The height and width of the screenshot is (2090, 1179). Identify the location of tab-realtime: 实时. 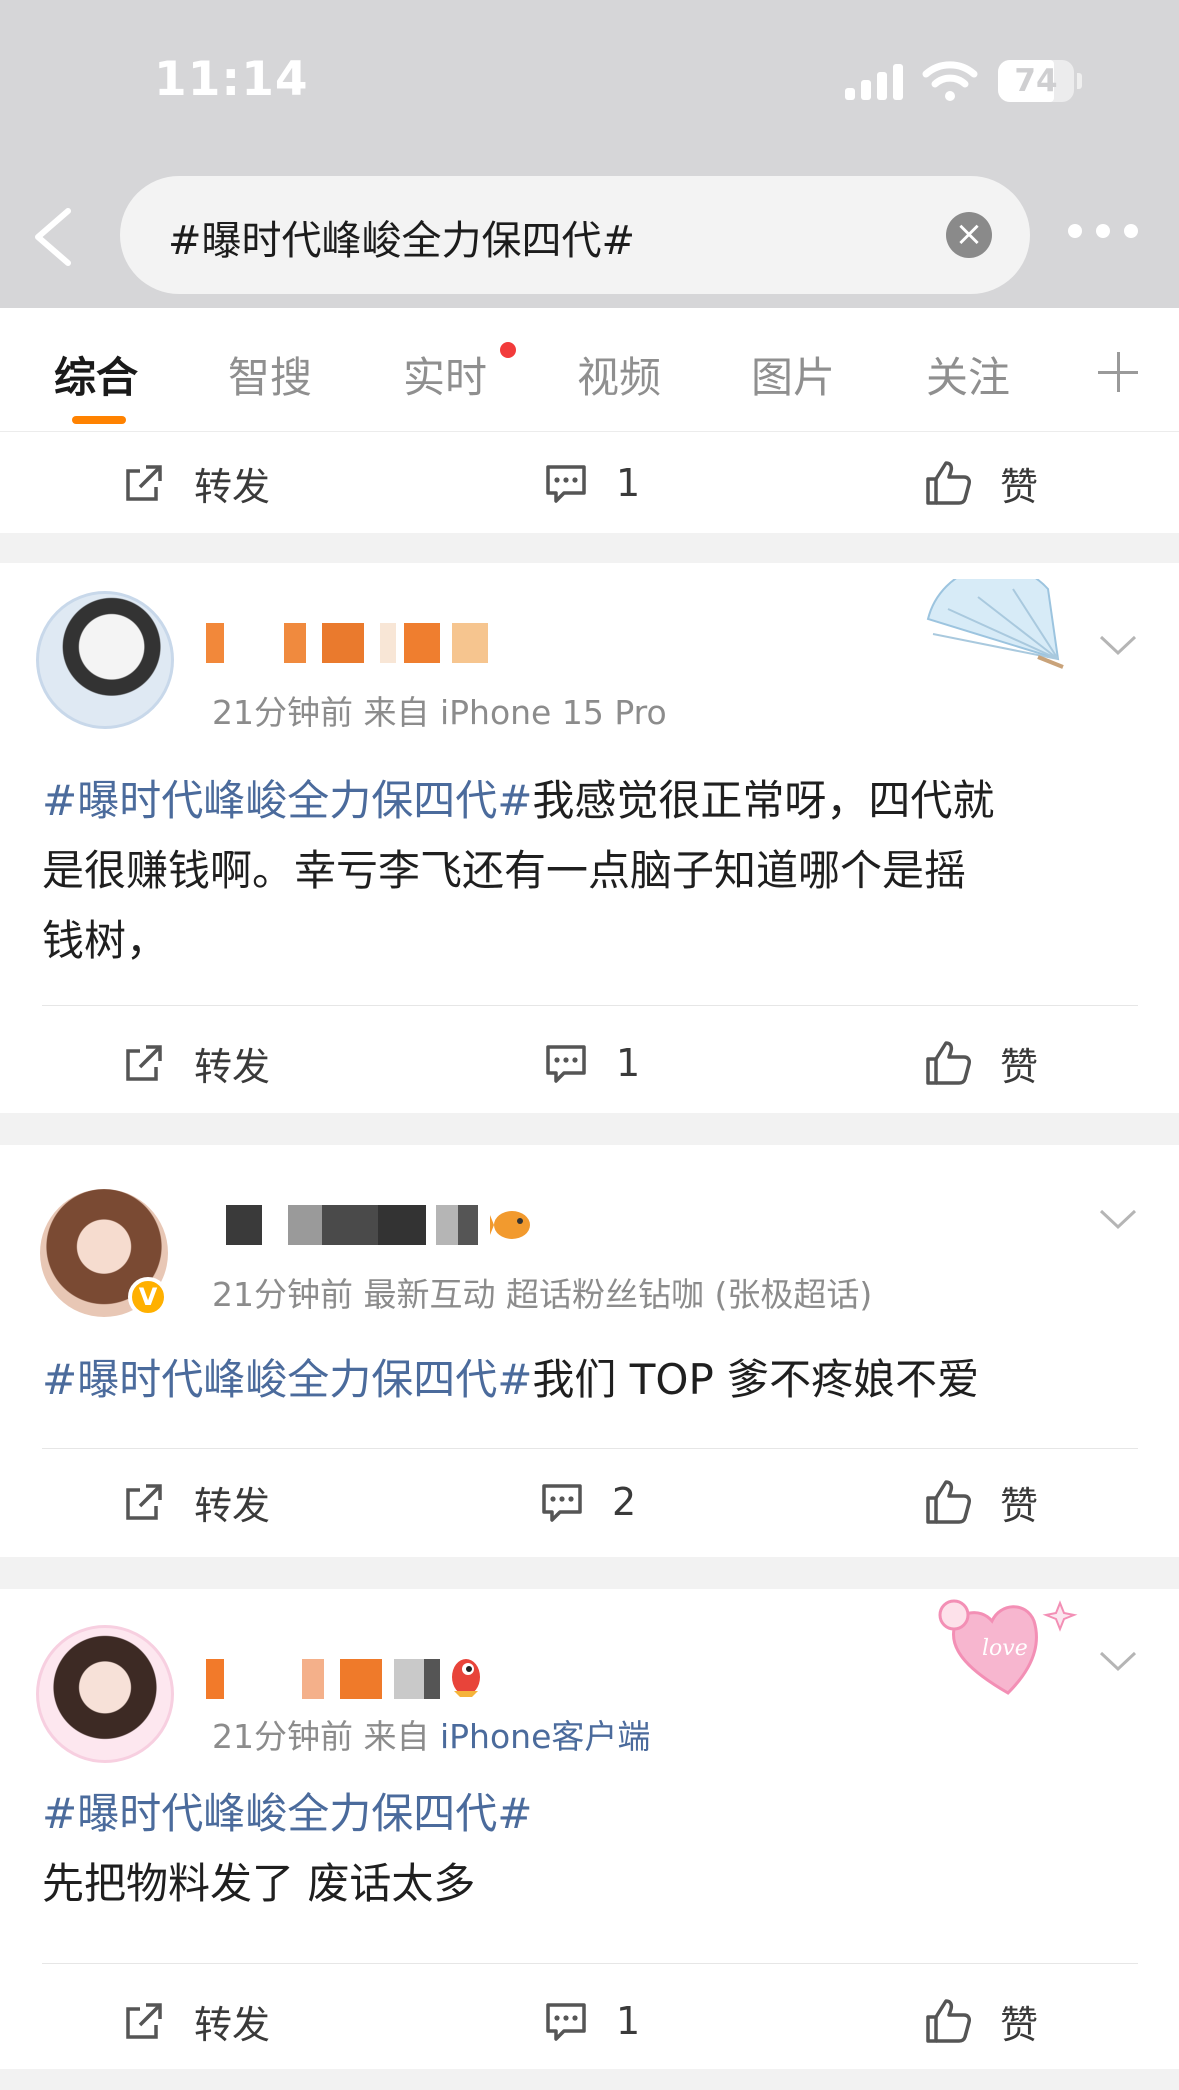
(445, 374).